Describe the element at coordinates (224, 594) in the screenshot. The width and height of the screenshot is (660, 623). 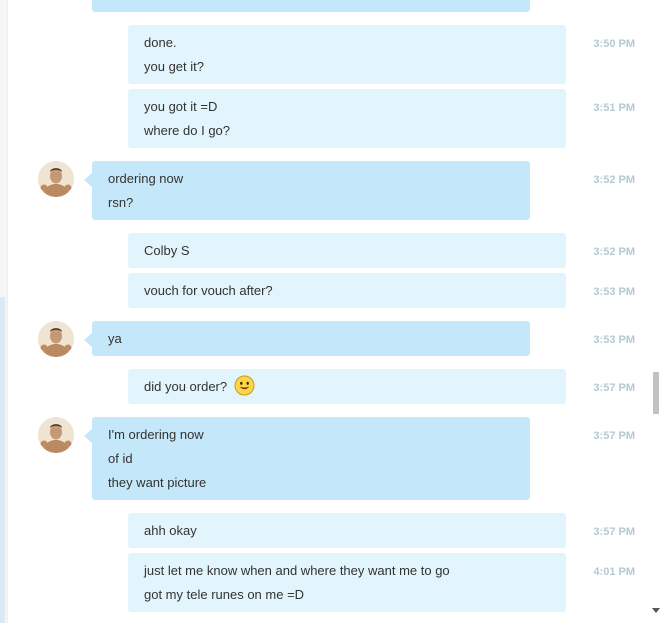
I see `message-text: got my tele runes on me =D` at that location.